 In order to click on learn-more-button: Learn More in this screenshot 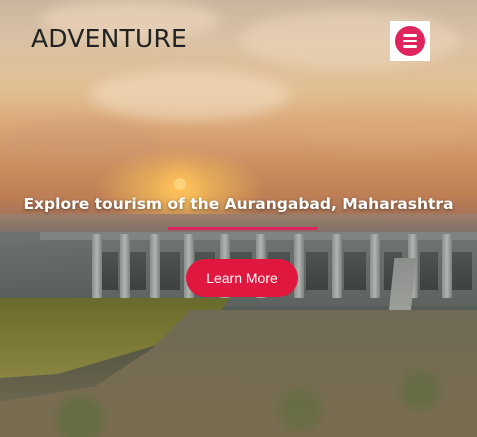, I will do `click(242, 278)`.